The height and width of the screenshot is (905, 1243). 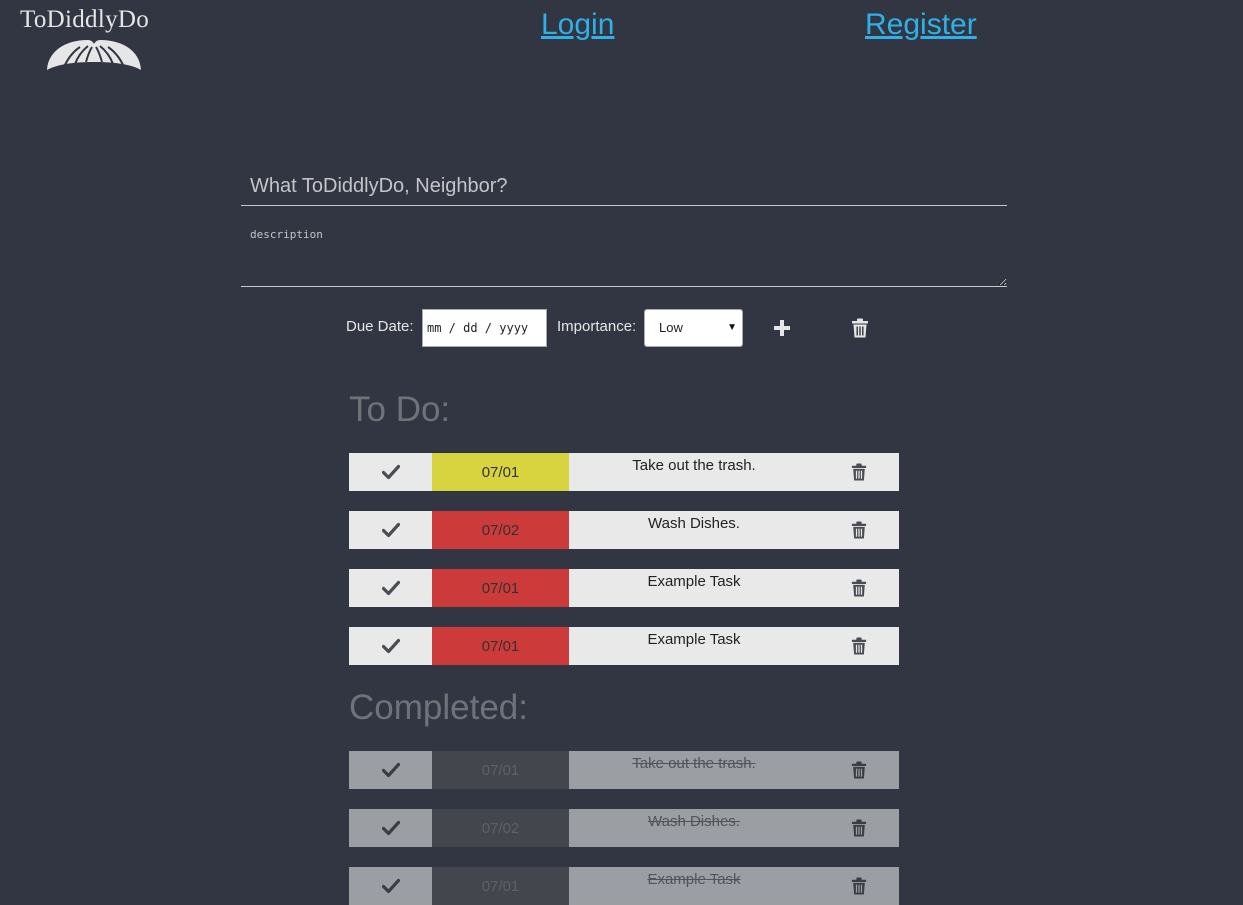 What do you see at coordinates (921, 25) in the screenshot?
I see `register-link: Register` at bounding box center [921, 25].